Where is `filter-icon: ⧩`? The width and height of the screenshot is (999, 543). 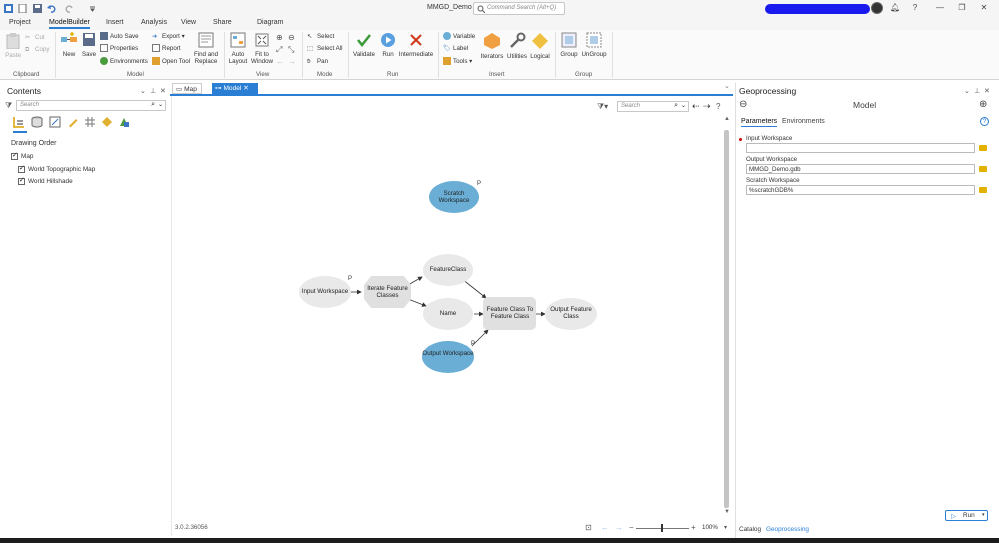
filter-icon: ⧩ is located at coordinates (8, 106).